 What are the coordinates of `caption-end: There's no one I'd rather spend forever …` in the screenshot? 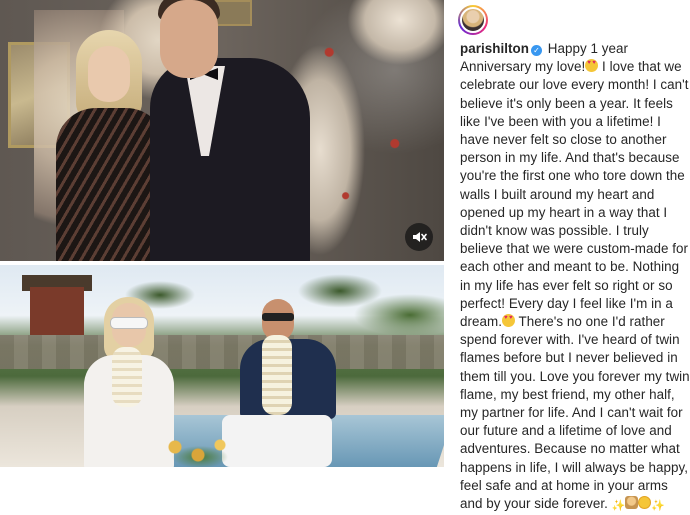 It's located at (575, 413).